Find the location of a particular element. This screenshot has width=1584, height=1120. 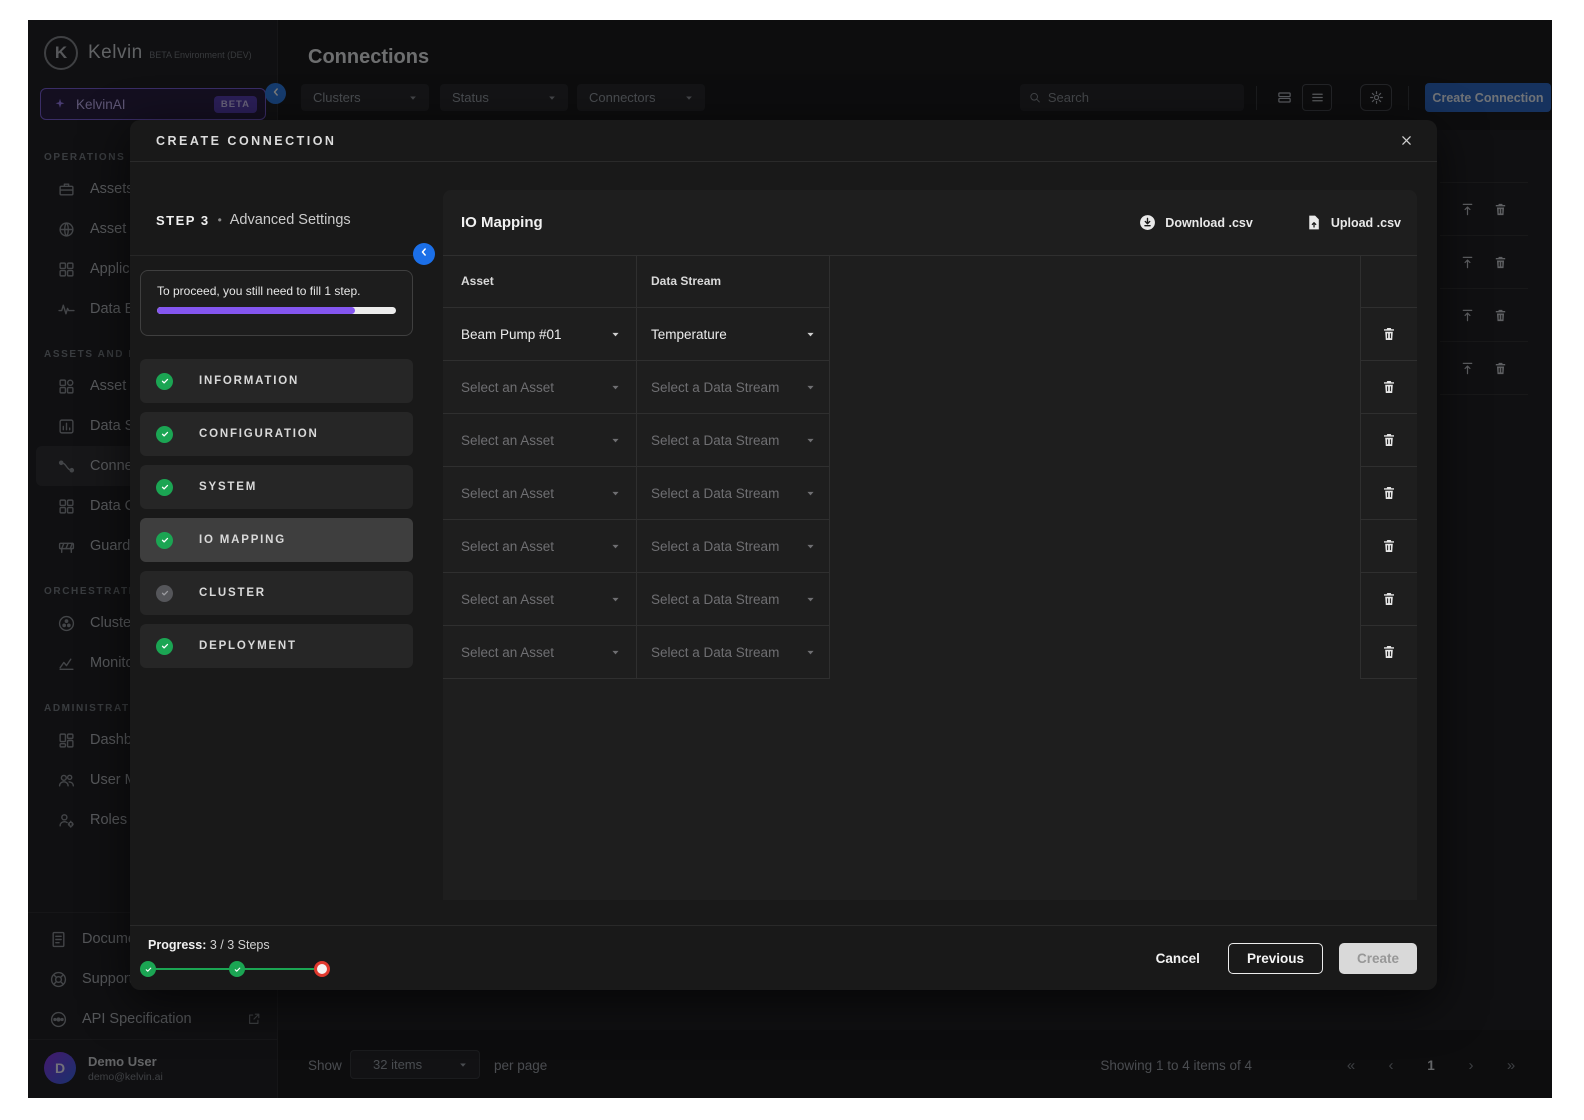

upload-icon is located at coordinates (1313, 222).